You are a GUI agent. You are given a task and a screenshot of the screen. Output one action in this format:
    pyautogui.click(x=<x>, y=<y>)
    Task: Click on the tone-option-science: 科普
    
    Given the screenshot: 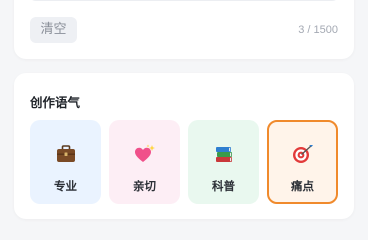 What is the action you would take?
    pyautogui.click(x=223, y=162)
    